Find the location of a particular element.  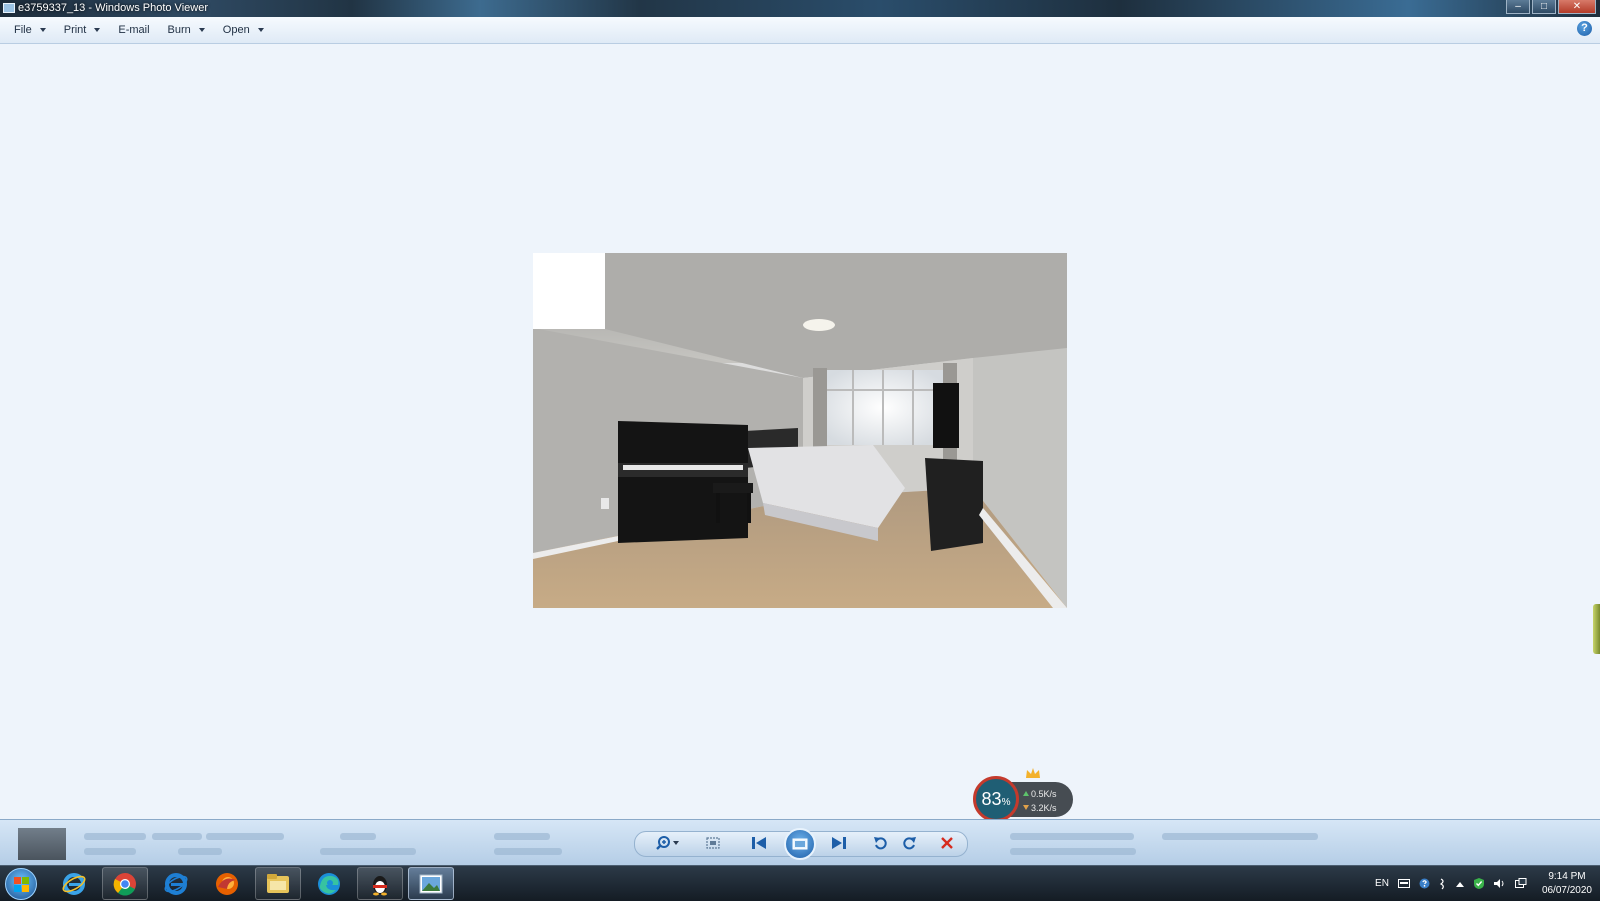

chrome-icon is located at coordinates (124, 883).